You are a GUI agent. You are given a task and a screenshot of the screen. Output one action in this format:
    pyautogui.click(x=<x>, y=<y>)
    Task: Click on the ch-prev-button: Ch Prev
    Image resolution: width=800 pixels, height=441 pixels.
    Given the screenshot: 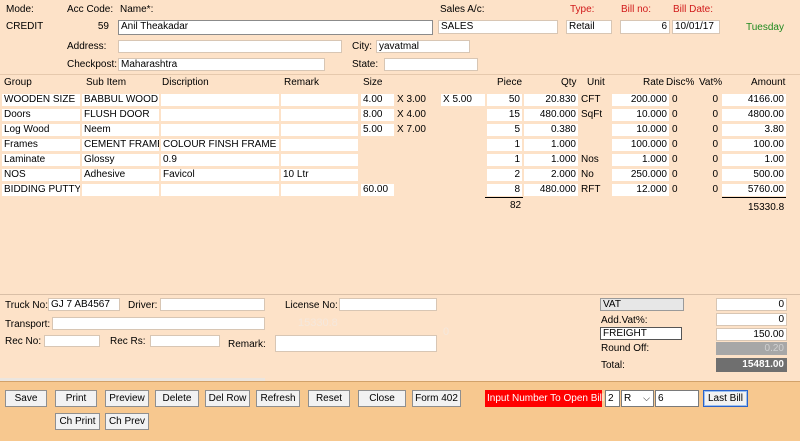 What is the action you would take?
    pyautogui.click(x=127, y=421)
    